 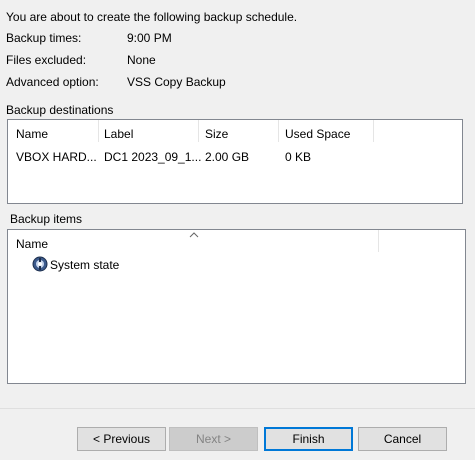 I want to click on files-excluded-value: None, so click(x=141, y=60).